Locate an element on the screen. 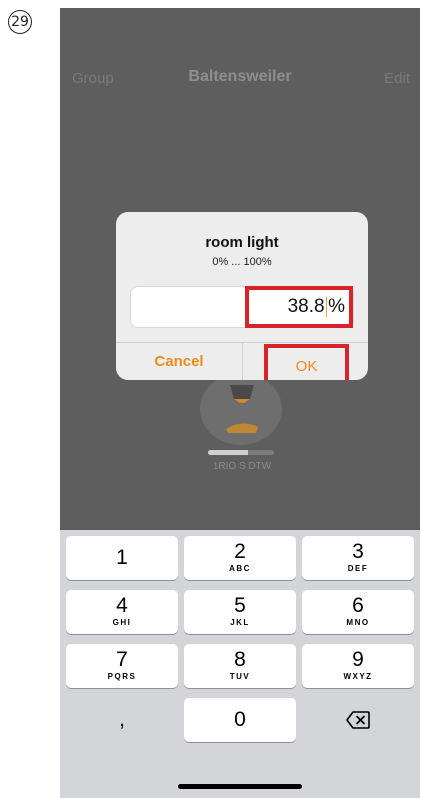 This screenshot has height=798, width=422. key-3: 3 DEF is located at coordinates (358, 558).